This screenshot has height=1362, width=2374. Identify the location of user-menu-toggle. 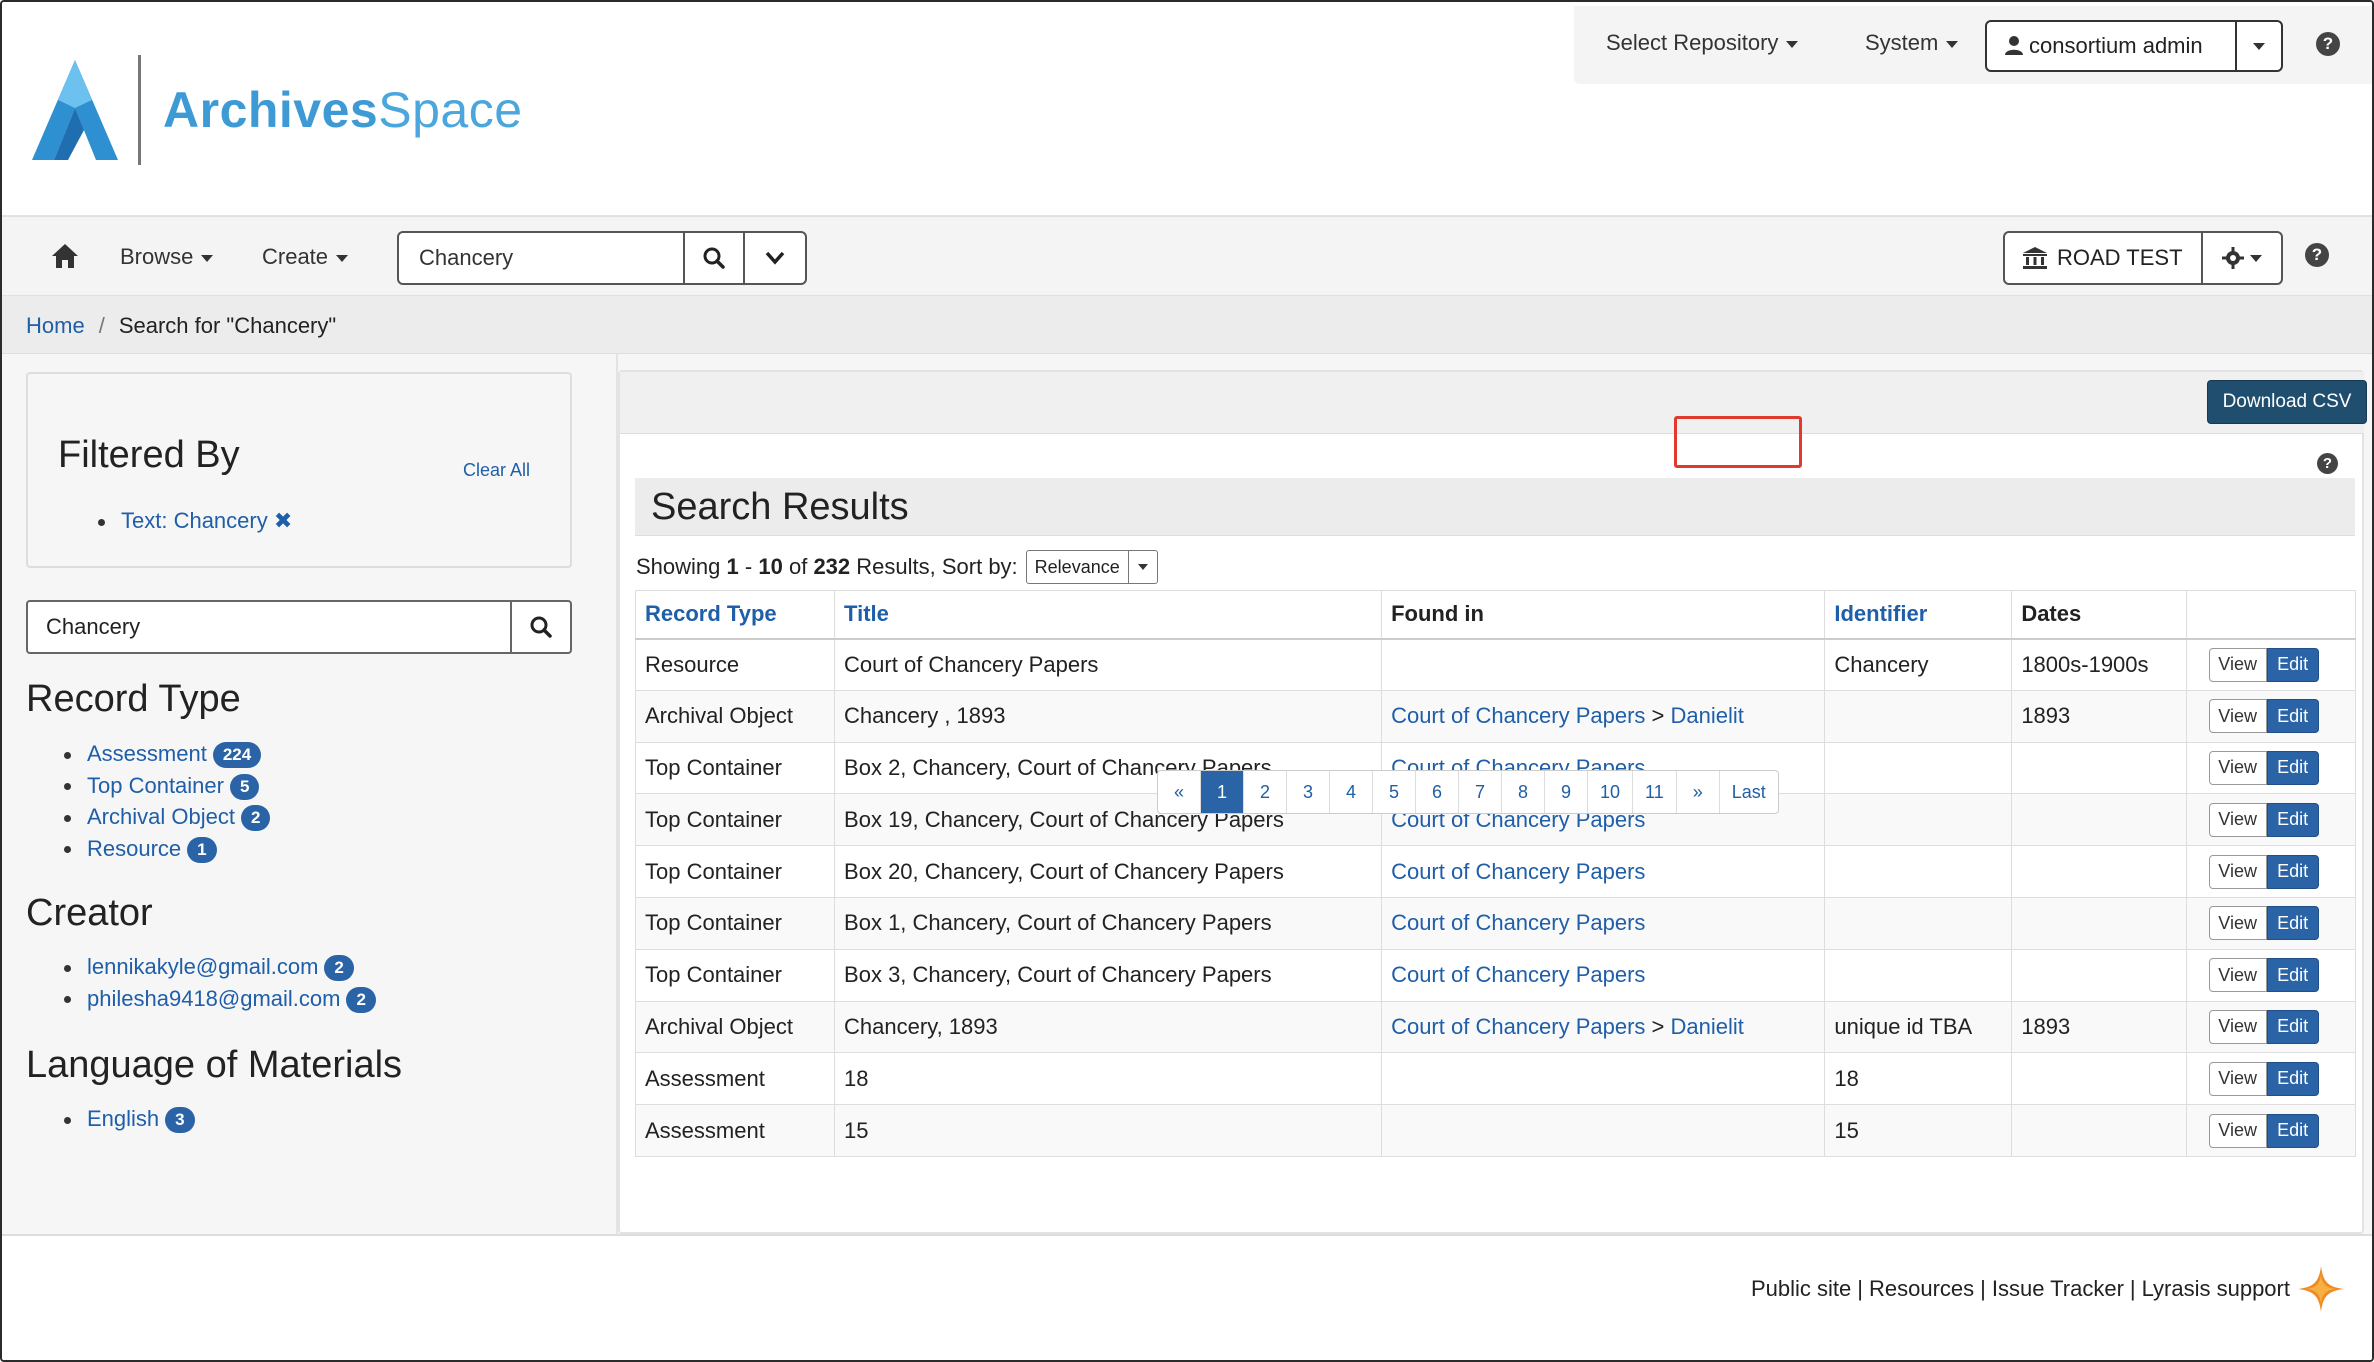
(2259, 46).